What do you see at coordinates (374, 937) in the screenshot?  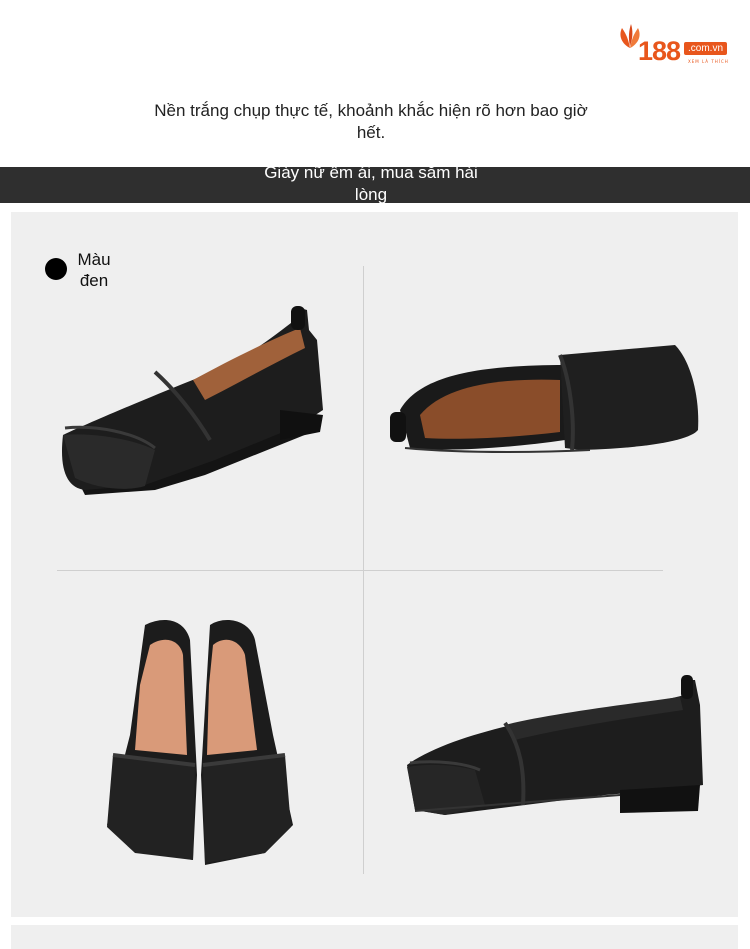 I see `next-panel` at bounding box center [374, 937].